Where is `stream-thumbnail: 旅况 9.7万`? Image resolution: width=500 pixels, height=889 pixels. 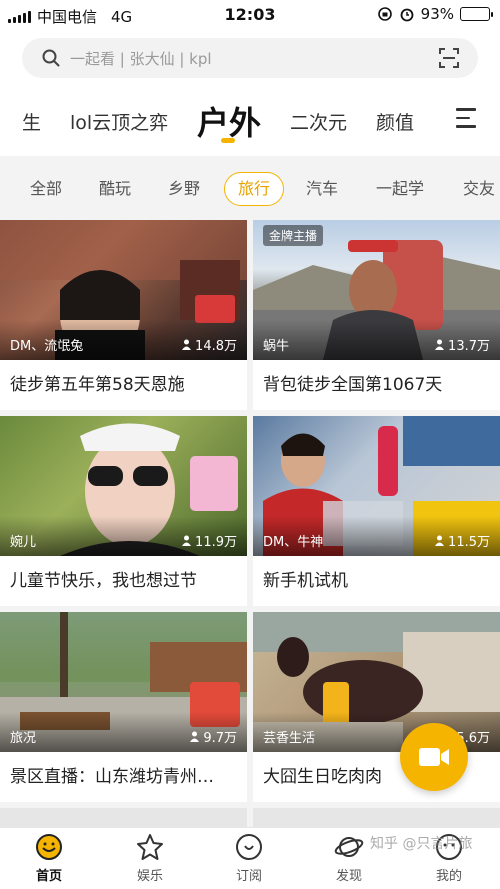
stream-thumbnail: 旅况 9.7万 is located at coordinates (123, 682).